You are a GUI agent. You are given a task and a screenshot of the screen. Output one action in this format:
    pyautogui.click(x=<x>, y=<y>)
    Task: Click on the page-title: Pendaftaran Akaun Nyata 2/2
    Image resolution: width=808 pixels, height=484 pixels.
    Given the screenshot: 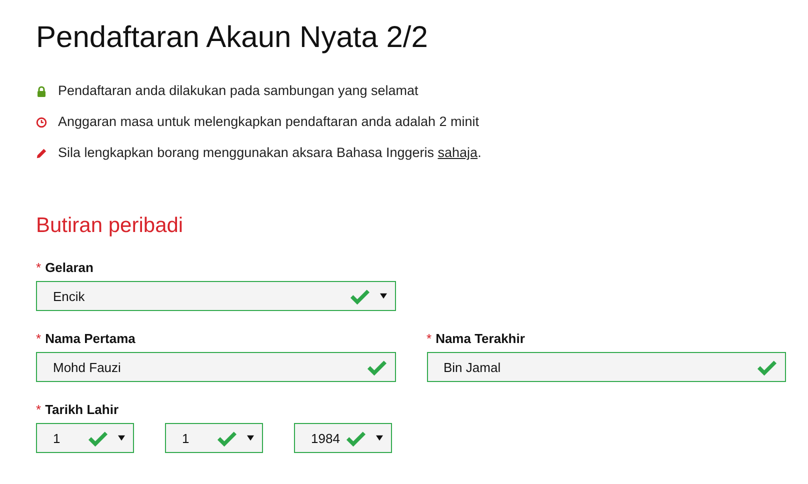 What is the action you would take?
    pyautogui.click(x=232, y=38)
    